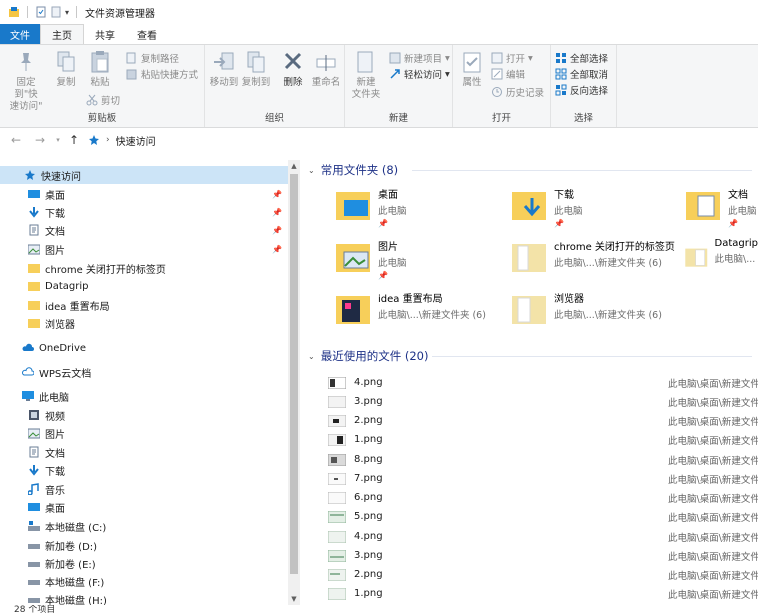 Image resolution: width=758 pixels, height=615 pixels. What do you see at coordinates (610, 315) in the screenshot?
I see `folder-tile-browser: 浏览器 此电脑\...\新建文件夹 (6)` at bounding box center [610, 315].